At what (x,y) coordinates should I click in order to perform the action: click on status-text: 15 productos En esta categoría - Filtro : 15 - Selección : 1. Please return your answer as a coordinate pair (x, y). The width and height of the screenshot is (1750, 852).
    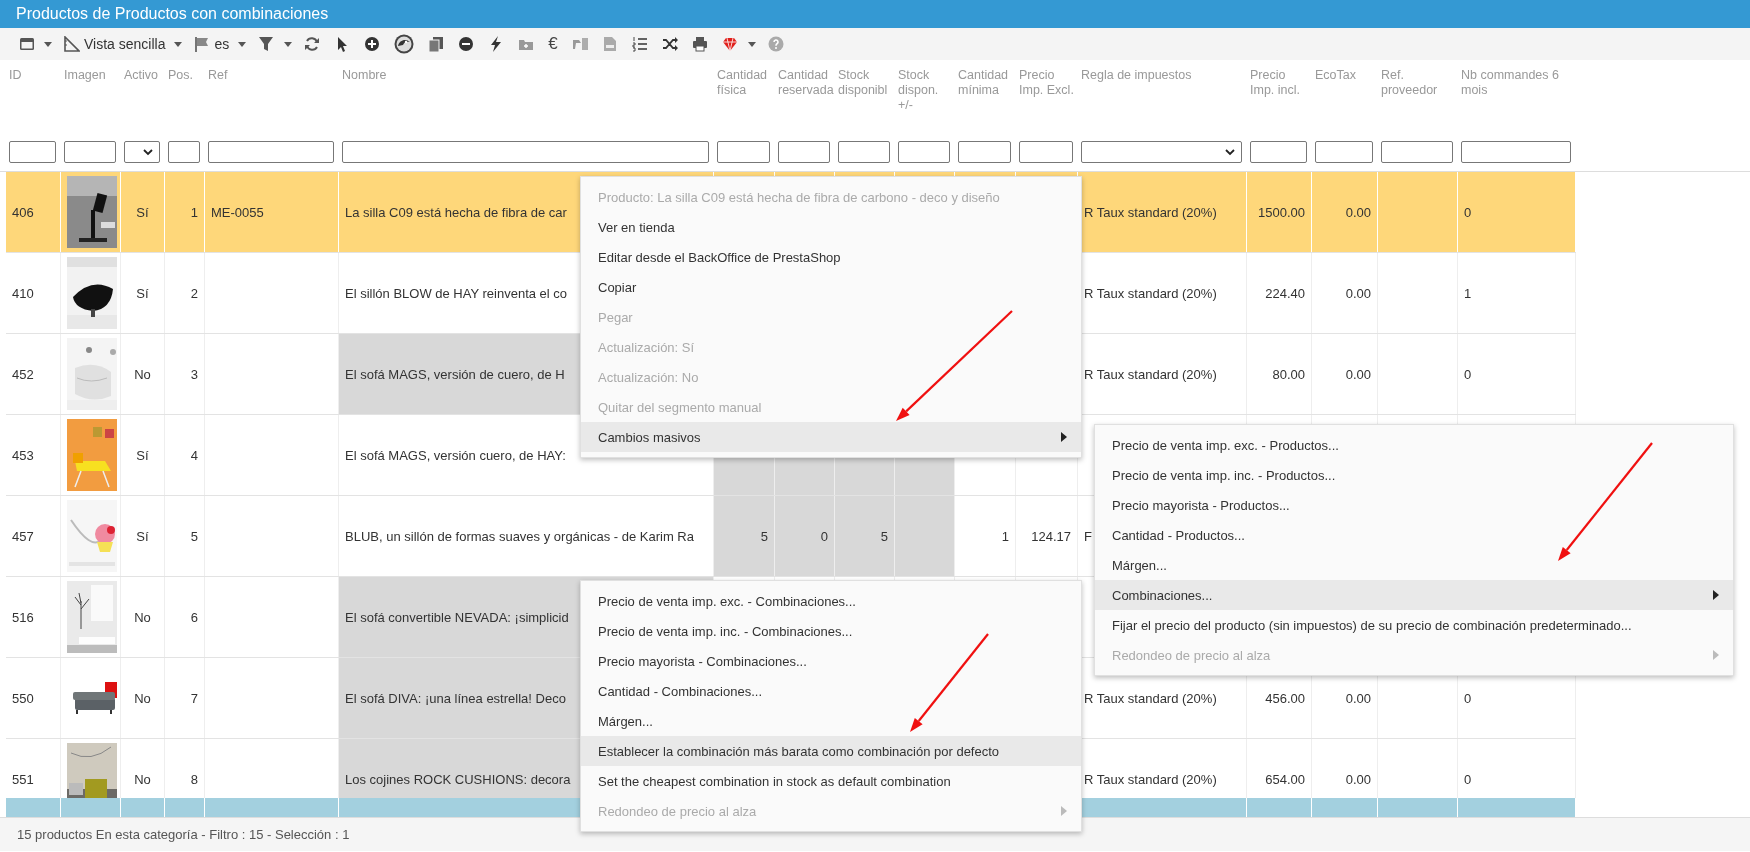
    Looking at the image, I should click on (183, 834).